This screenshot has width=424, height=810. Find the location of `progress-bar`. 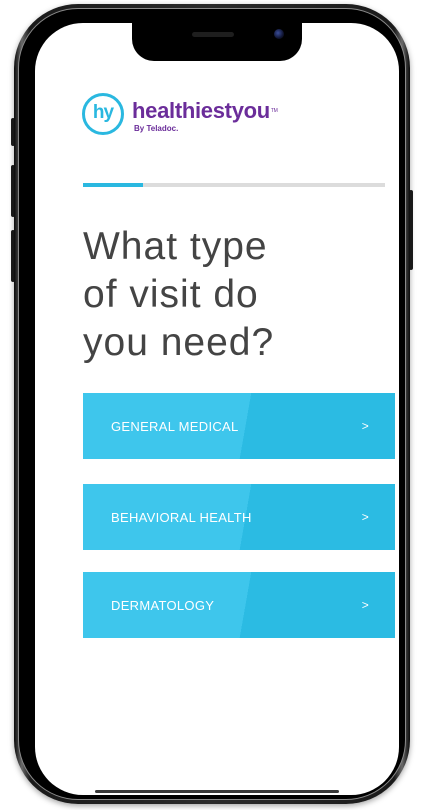

progress-bar is located at coordinates (234, 185).